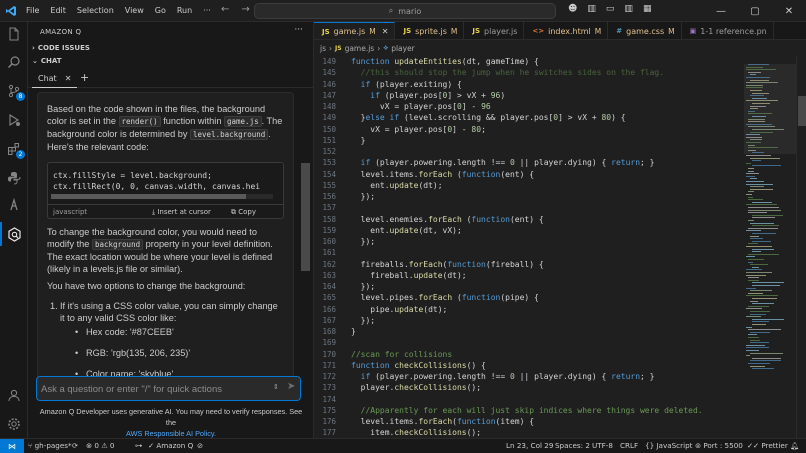 The height and width of the screenshot is (453, 806). I want to click on breadcrumb-file: game.js, so click(360, 48).